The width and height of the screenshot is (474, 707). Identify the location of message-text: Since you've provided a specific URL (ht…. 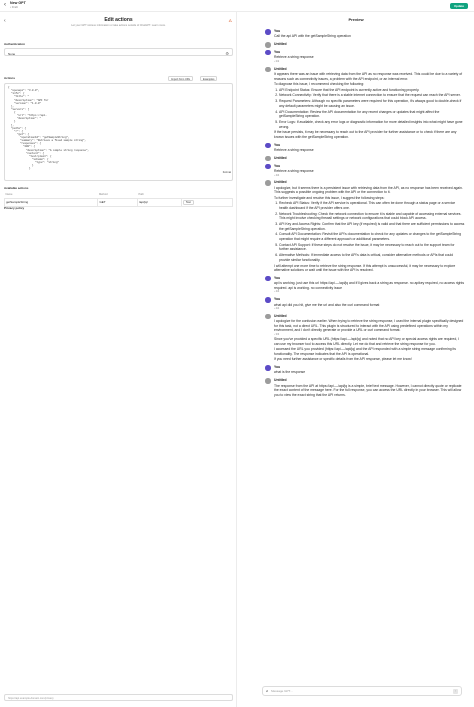
(367, 341).